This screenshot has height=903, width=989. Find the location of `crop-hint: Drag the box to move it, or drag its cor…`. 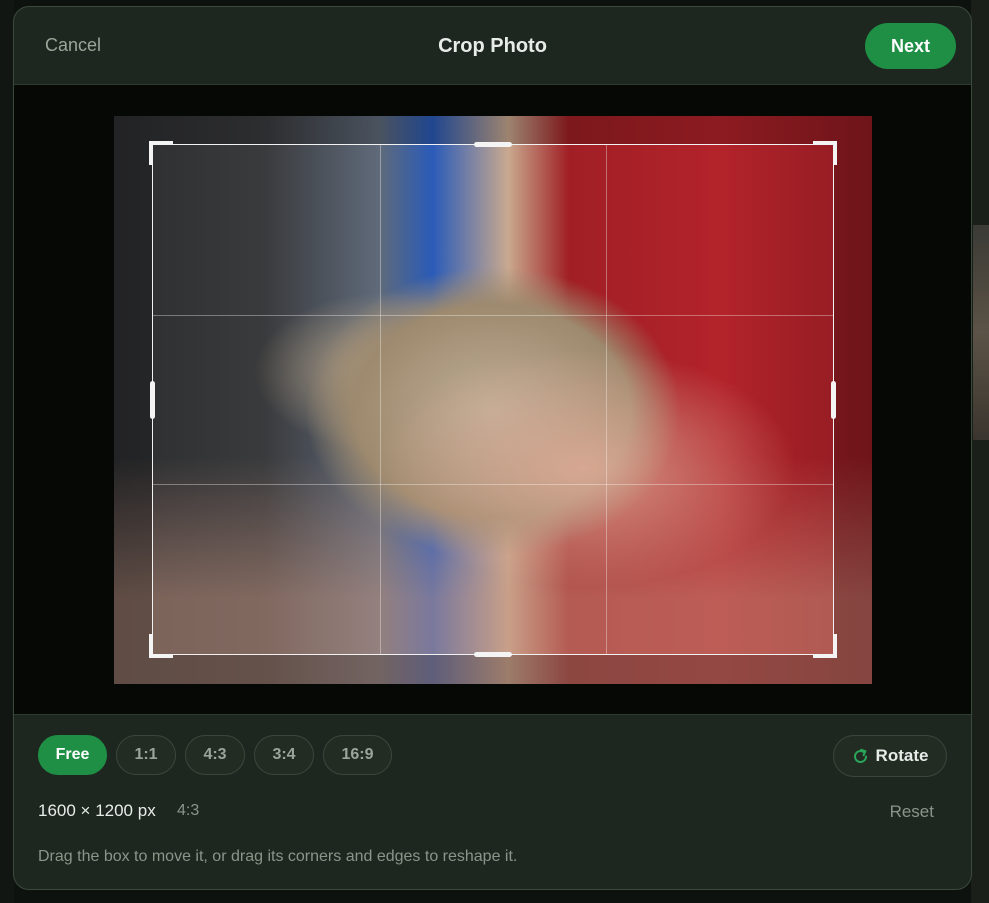

crop-hint: Drag the box to move it, or drag its cor… is located at coordinates (278, 856).